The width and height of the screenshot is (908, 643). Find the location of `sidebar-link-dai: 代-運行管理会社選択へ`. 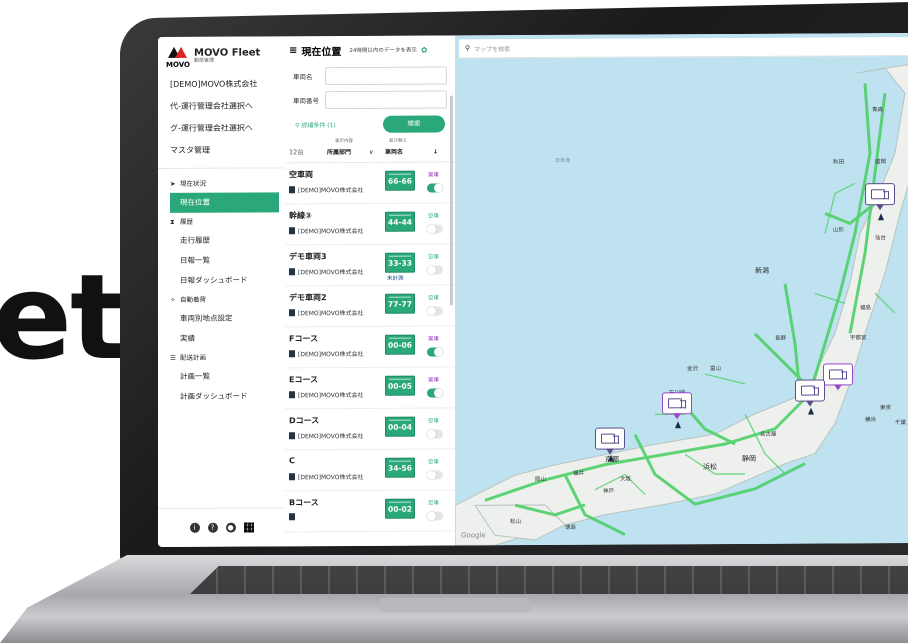

sidebar-link-dai: 代-運行管理会社選択へ is located at coordinates (221, 106).